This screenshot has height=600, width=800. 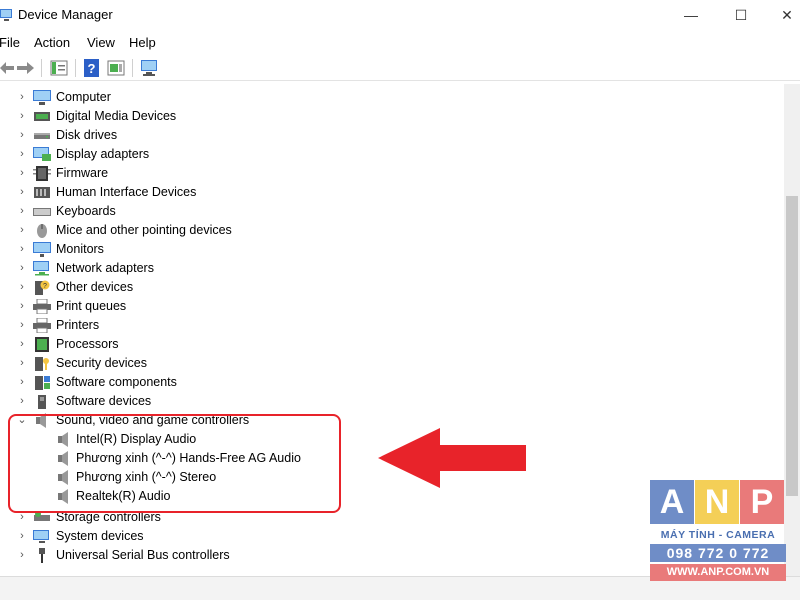 What do you see at coordinates (42, 173) in the screenshot?
I see `firmware-icon` at bounding box center [42, 173].